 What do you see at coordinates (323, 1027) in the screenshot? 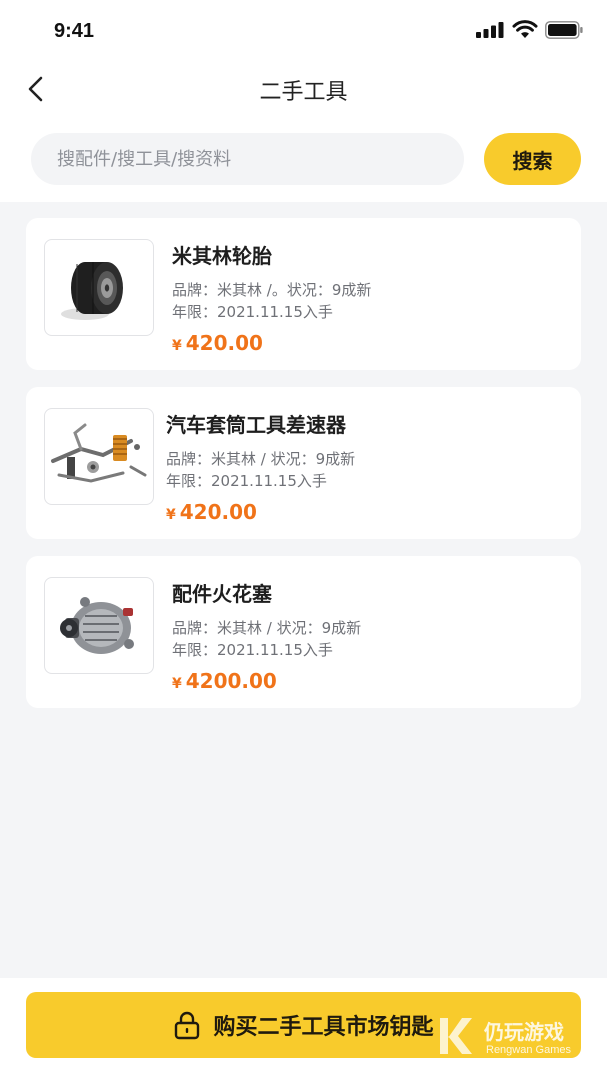
I see `buy-key-label: 购买二手工具市场钥匙` at bounding box center [323, 1027].